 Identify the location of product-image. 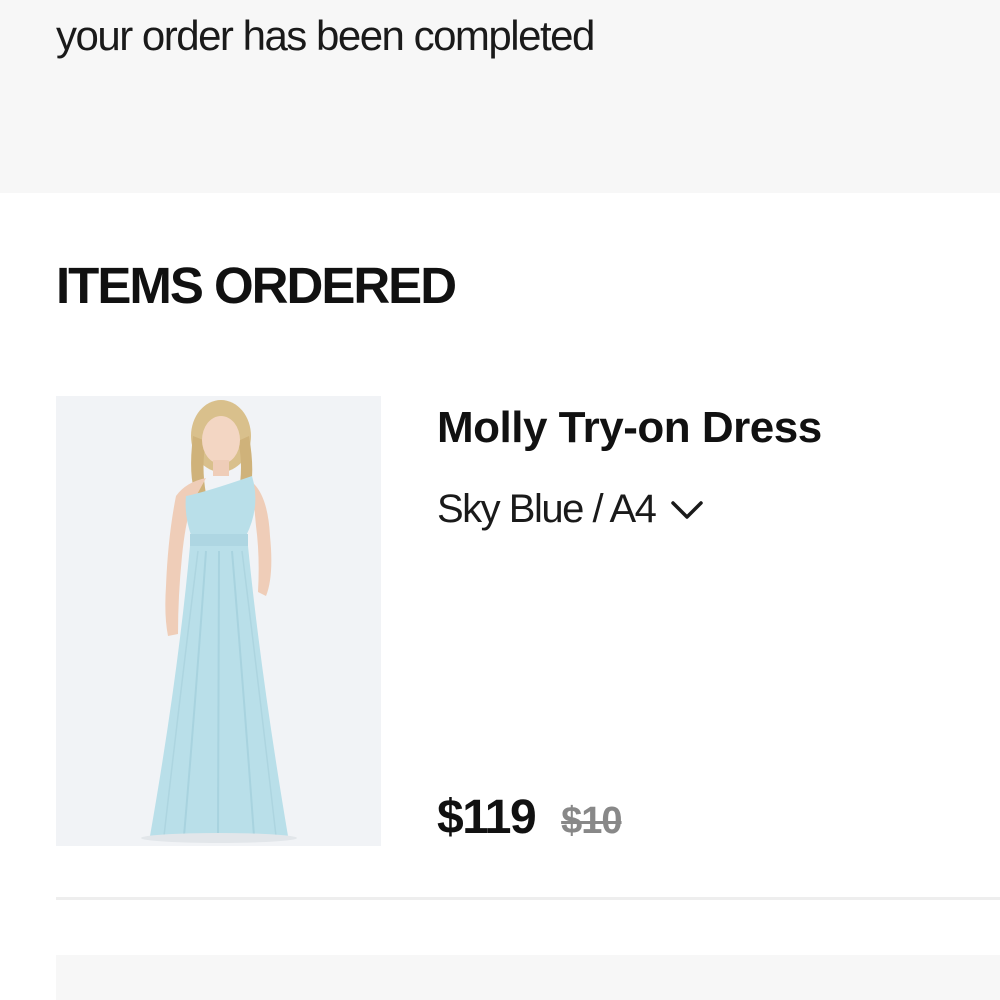
(218, 621).